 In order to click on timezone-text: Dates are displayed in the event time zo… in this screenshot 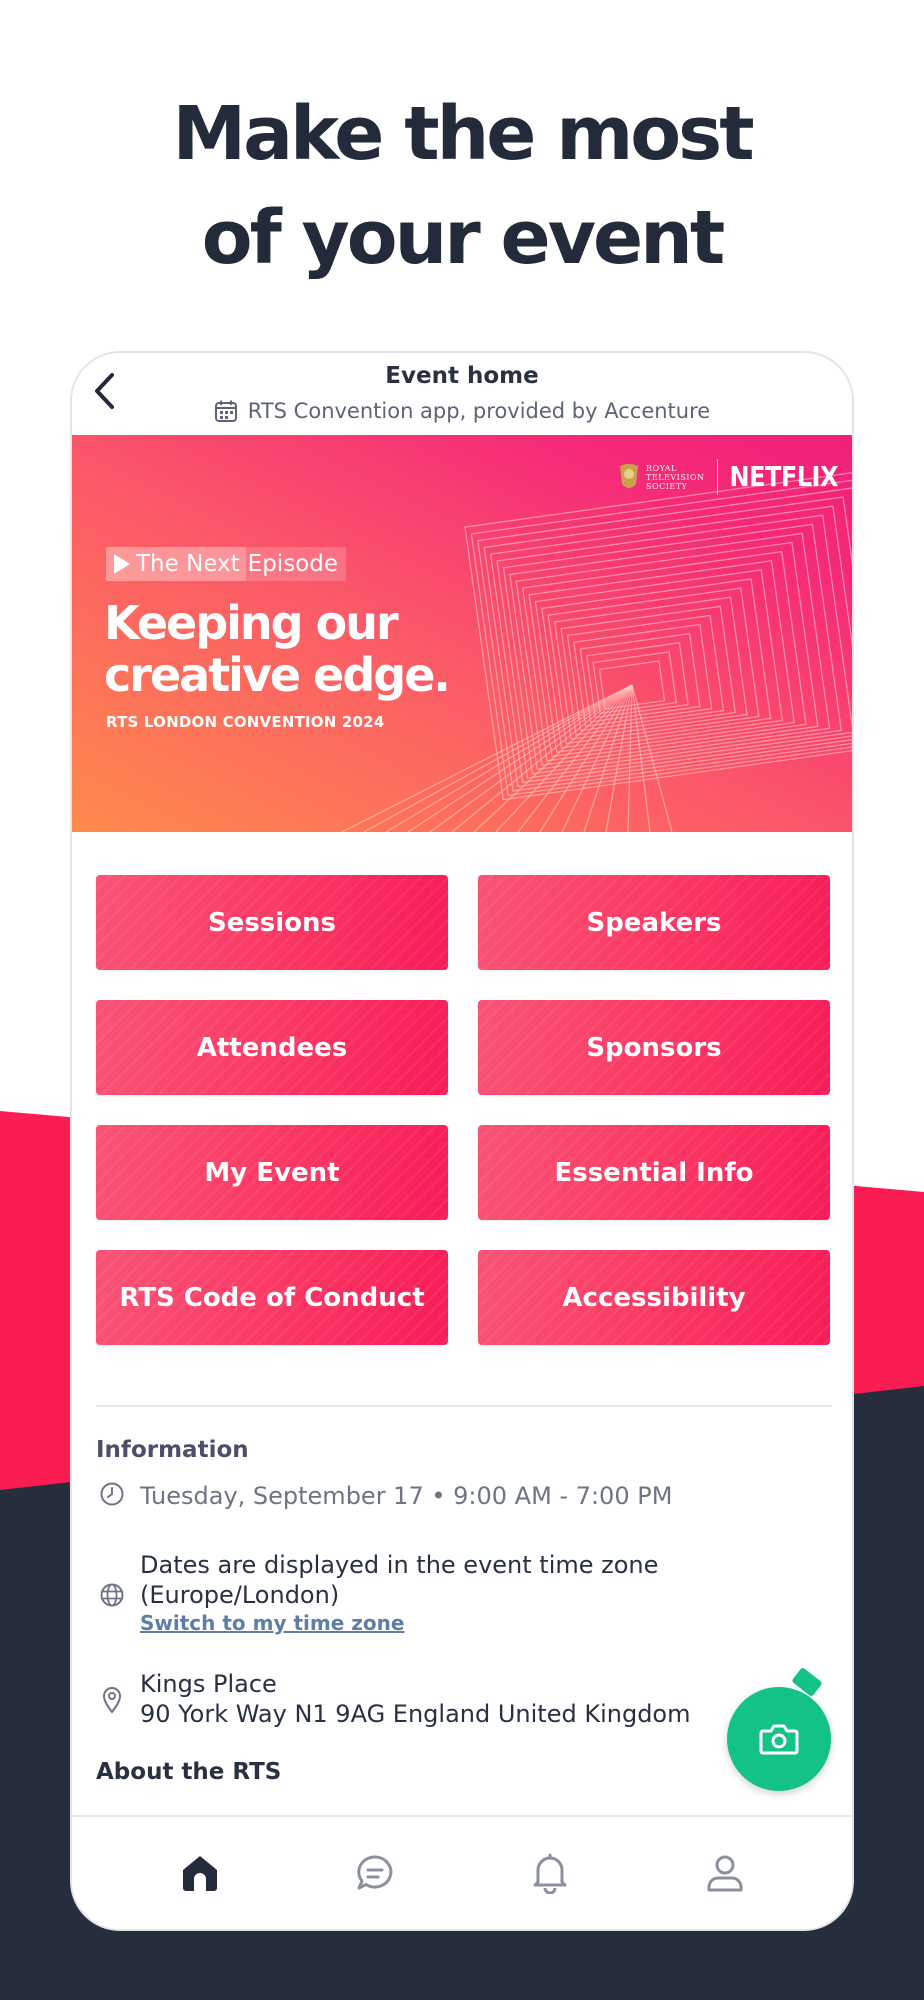, I will do `click(399, 1593)`.